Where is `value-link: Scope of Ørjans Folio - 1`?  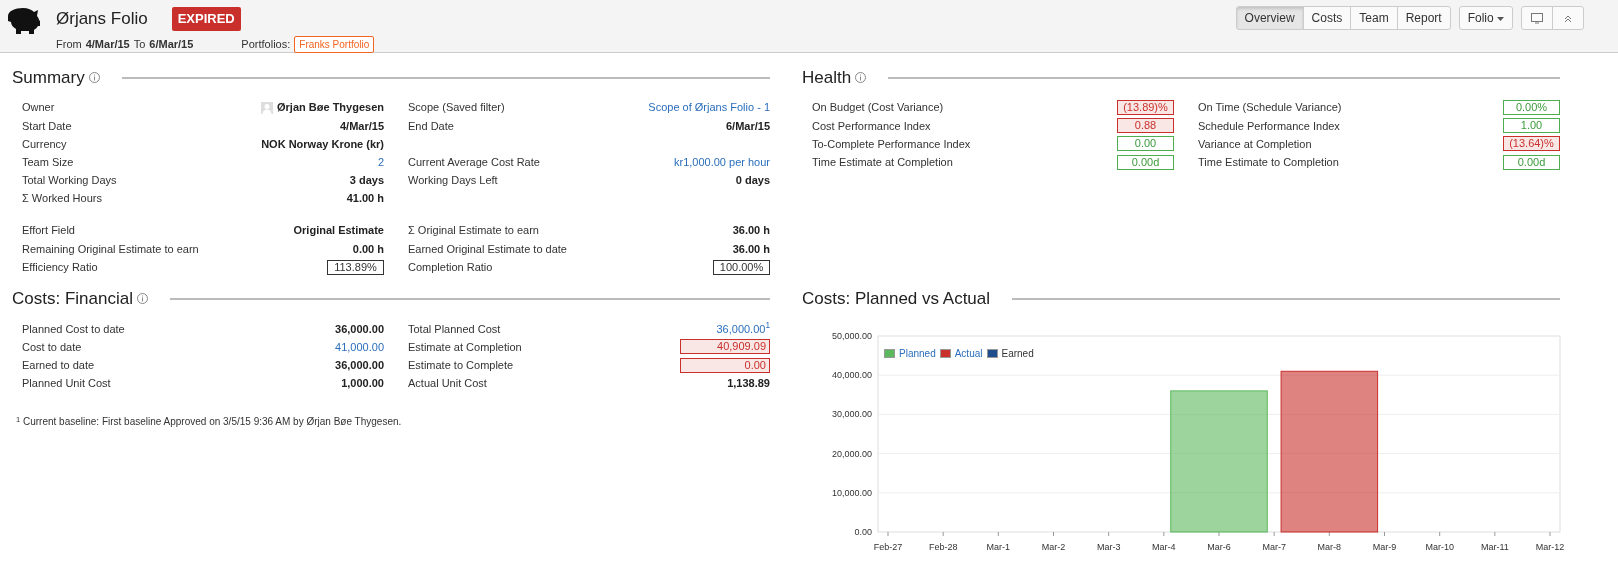 value-link: Scope of Ørjans Folio - 1 is located at coordinates (709, 107).